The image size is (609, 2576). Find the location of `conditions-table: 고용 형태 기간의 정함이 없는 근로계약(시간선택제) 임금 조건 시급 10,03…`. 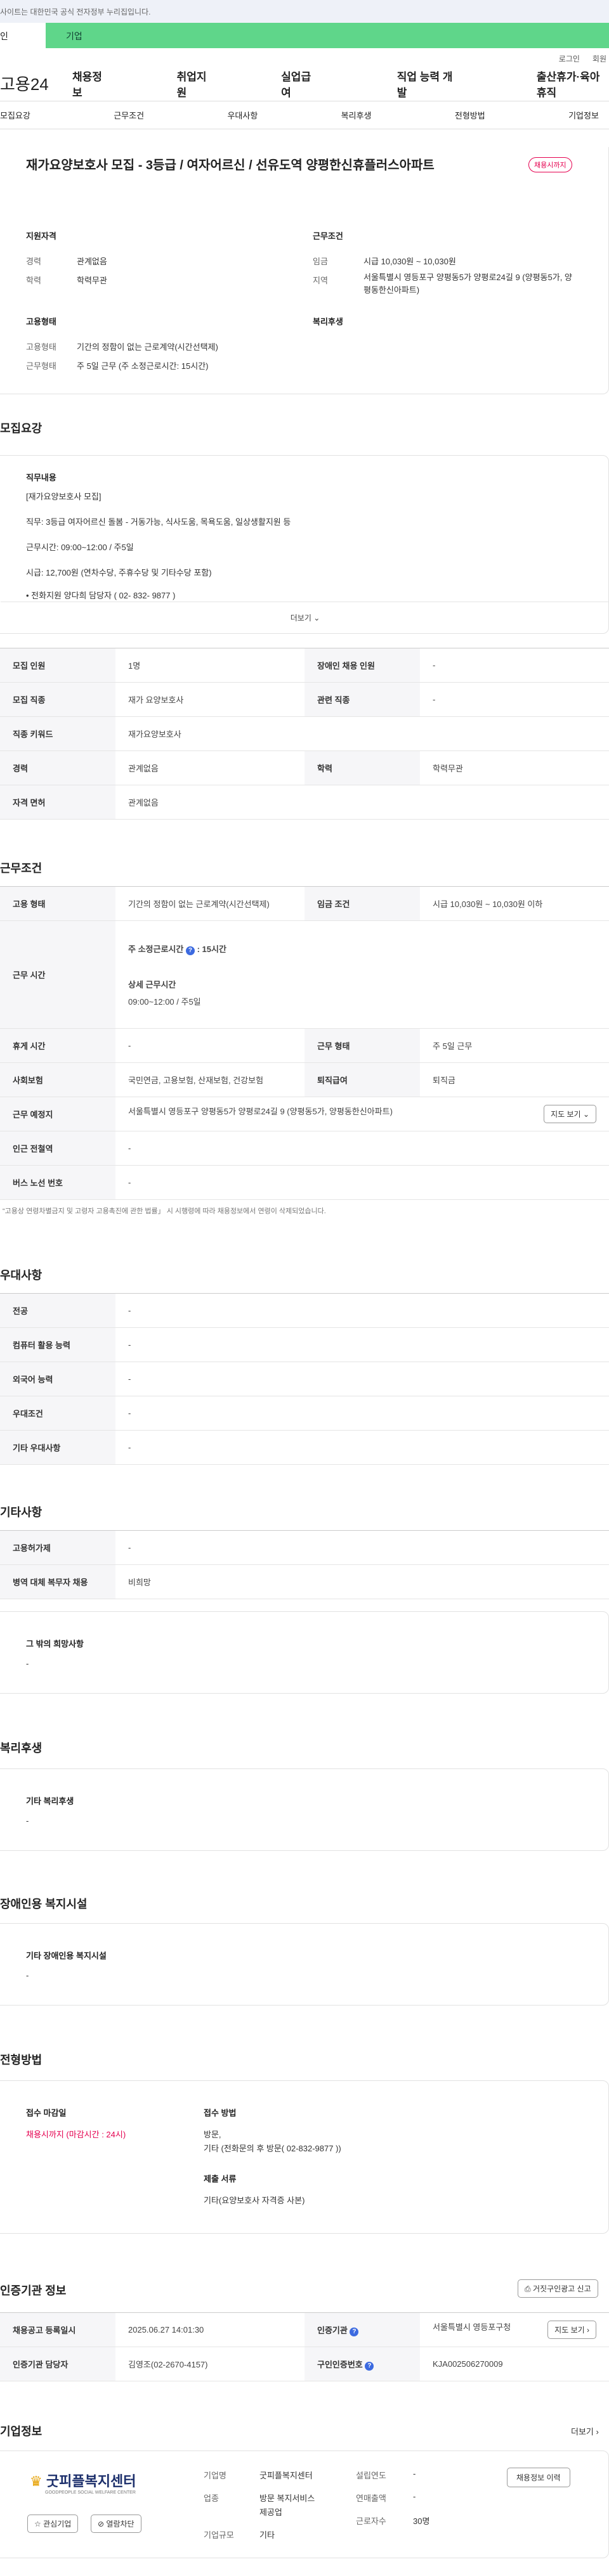

conditions-table: 고용 형태 기간의 정함이 없는 근로계약(시간선택제) 임금 조건 시급 10,03… is located at coordinates (304, 1043).